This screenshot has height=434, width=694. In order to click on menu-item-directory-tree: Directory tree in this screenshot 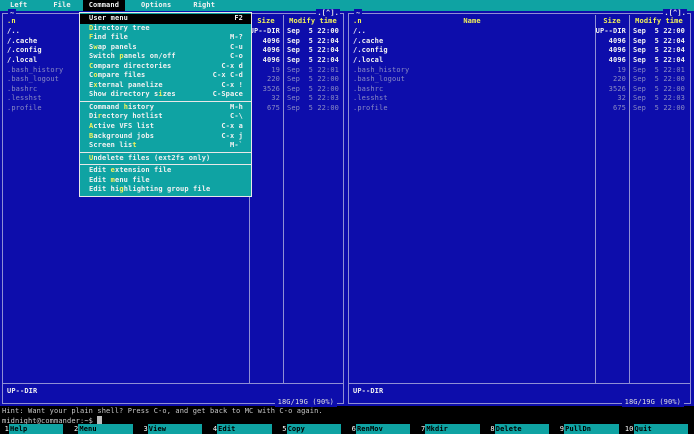, I will do `click(165, 29)`.